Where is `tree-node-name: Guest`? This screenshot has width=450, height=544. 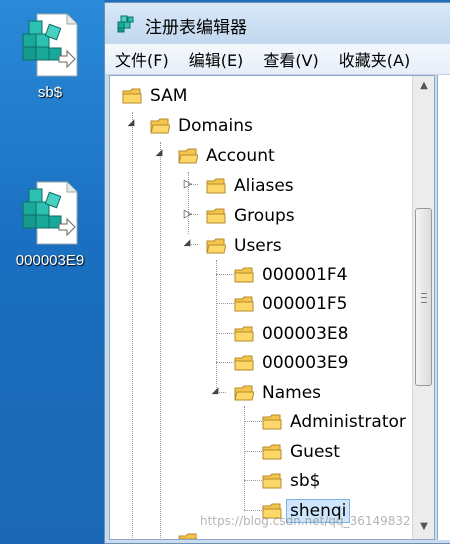
tree-node-name: Guest is located at coordinates (301, 452).